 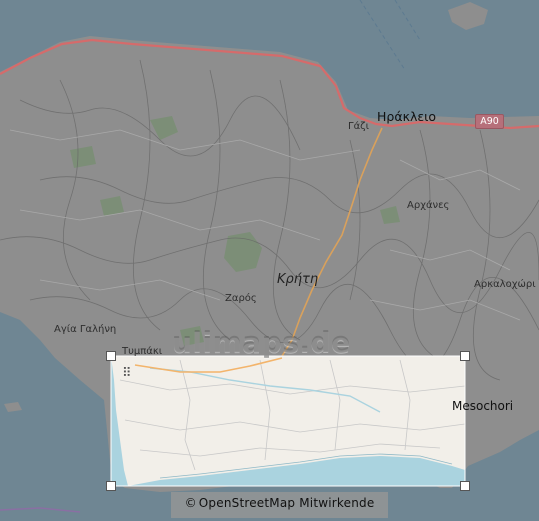 I want to click on label-zaros: Ζαρός, so click(x=241, y=299).